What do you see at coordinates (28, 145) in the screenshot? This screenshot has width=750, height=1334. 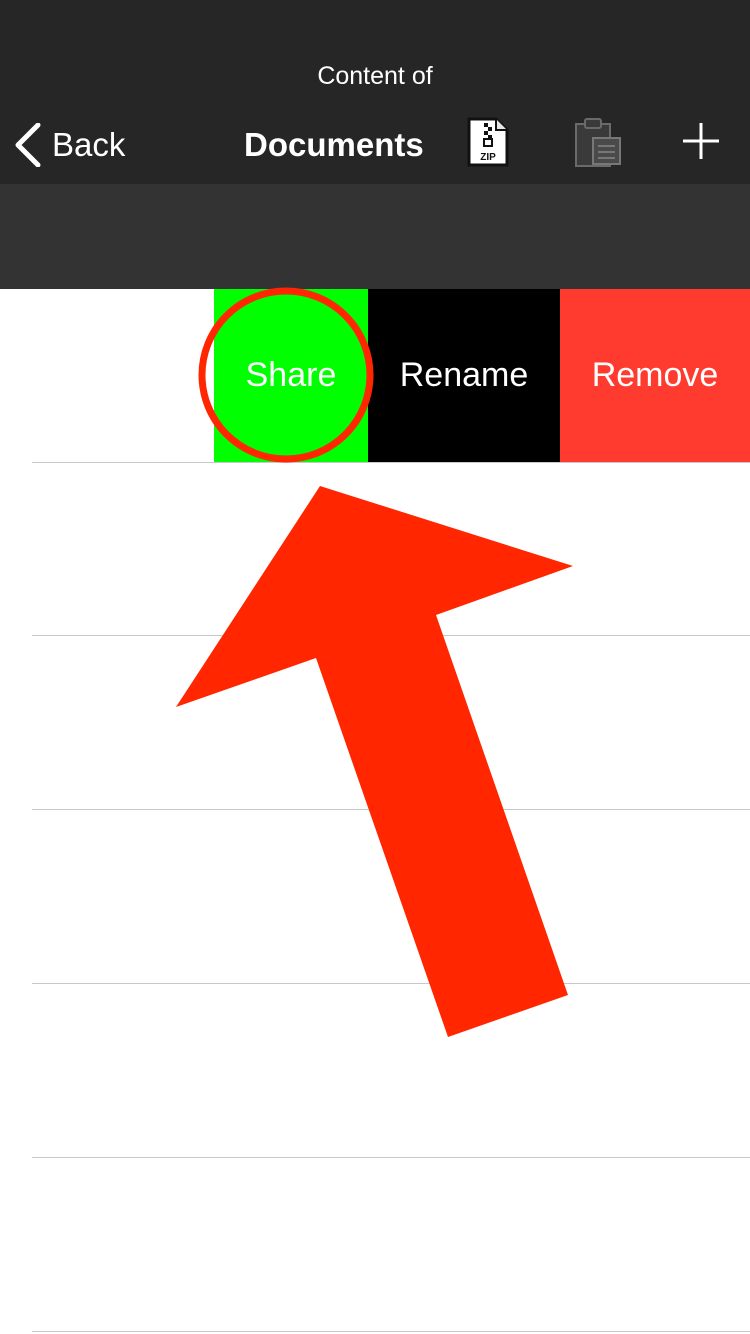 I see `chevron-left-icon` at bounding box center [28, 145].